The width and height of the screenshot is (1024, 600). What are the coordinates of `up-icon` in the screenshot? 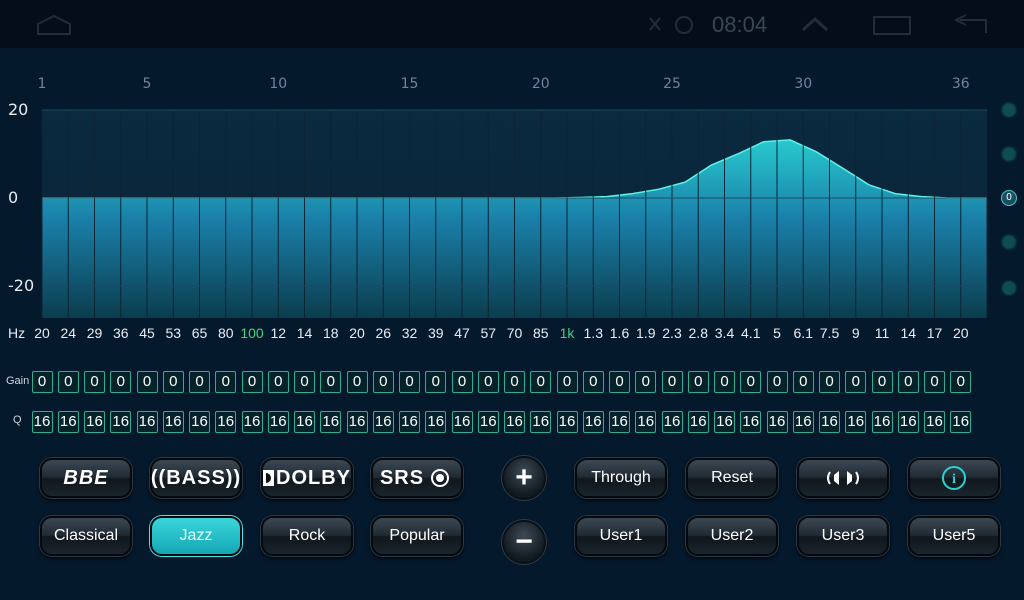 It's located at (815, 25).